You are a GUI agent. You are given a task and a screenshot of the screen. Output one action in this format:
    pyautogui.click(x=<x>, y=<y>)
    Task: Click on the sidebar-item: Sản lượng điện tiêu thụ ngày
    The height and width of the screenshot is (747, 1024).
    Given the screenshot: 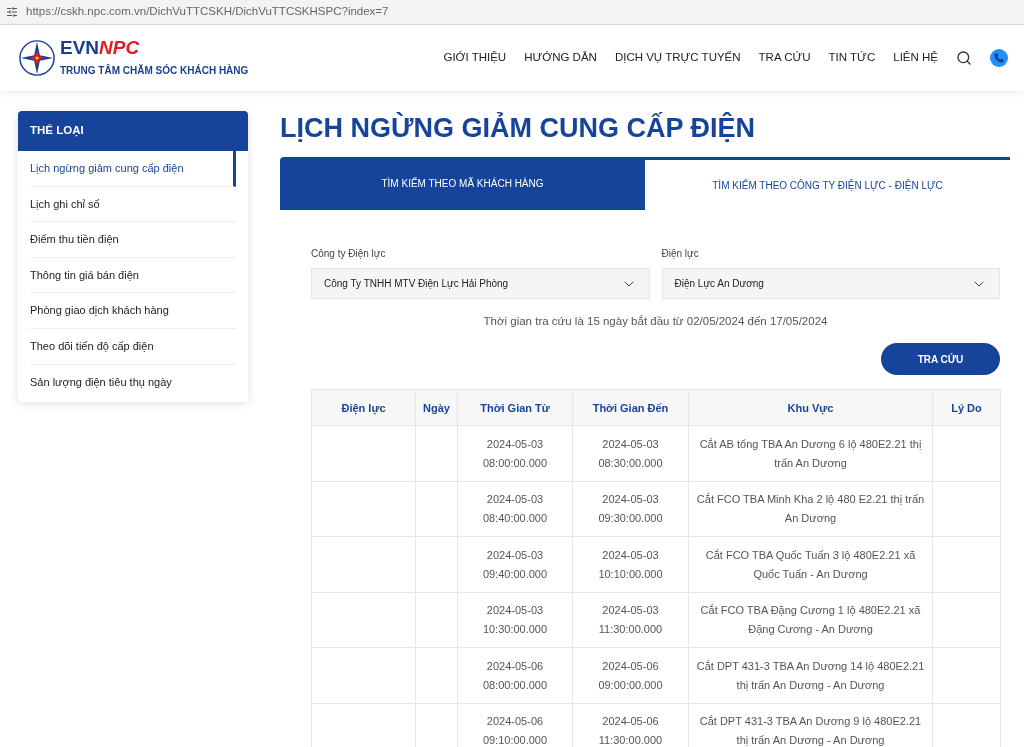 What is the action you would take?
    pyautogui.click(x=133, y=382)
    